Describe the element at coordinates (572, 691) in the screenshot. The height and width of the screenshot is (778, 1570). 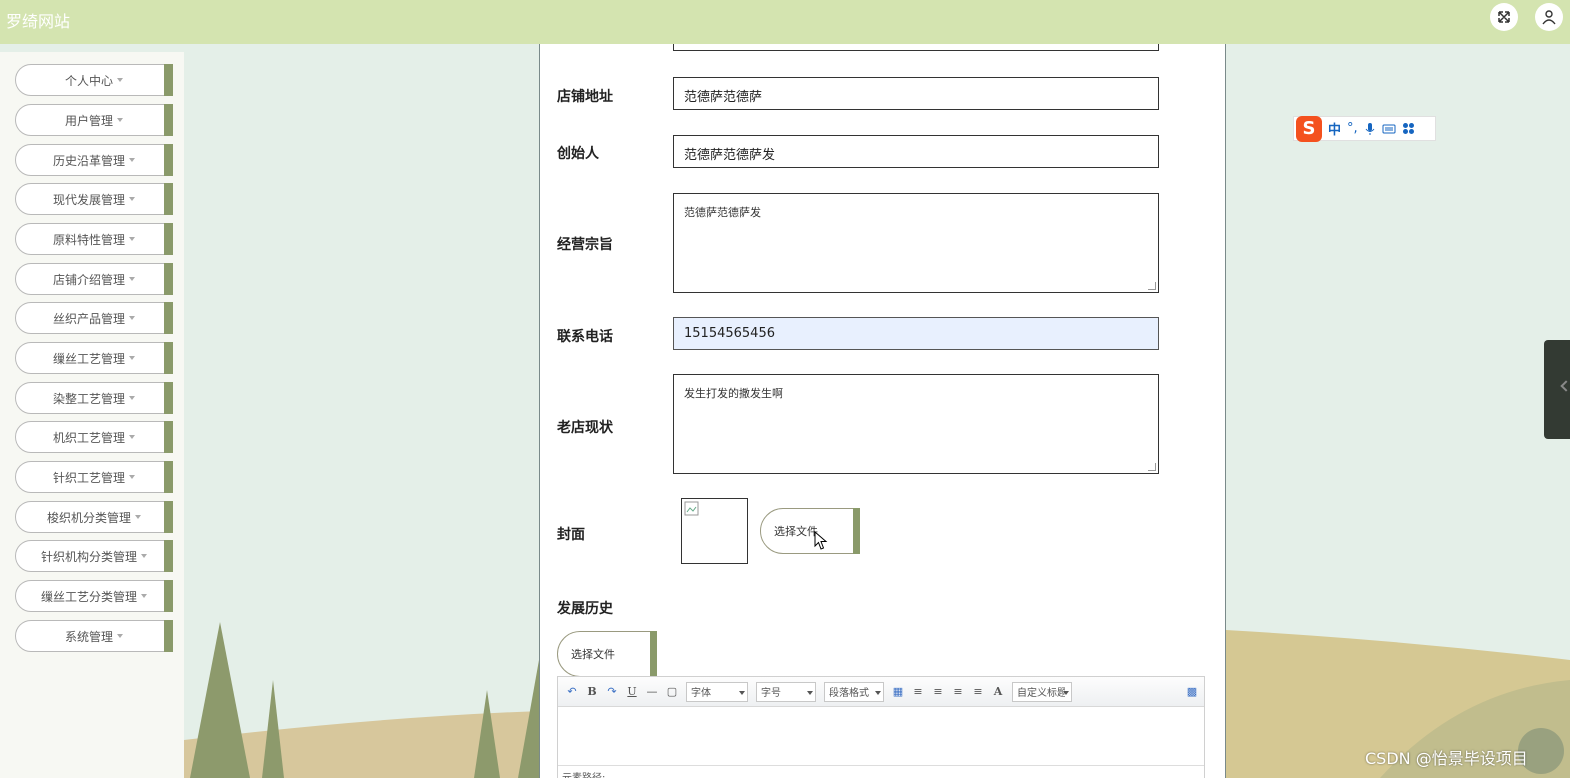
I see `undo-icon: ↶` at that location.